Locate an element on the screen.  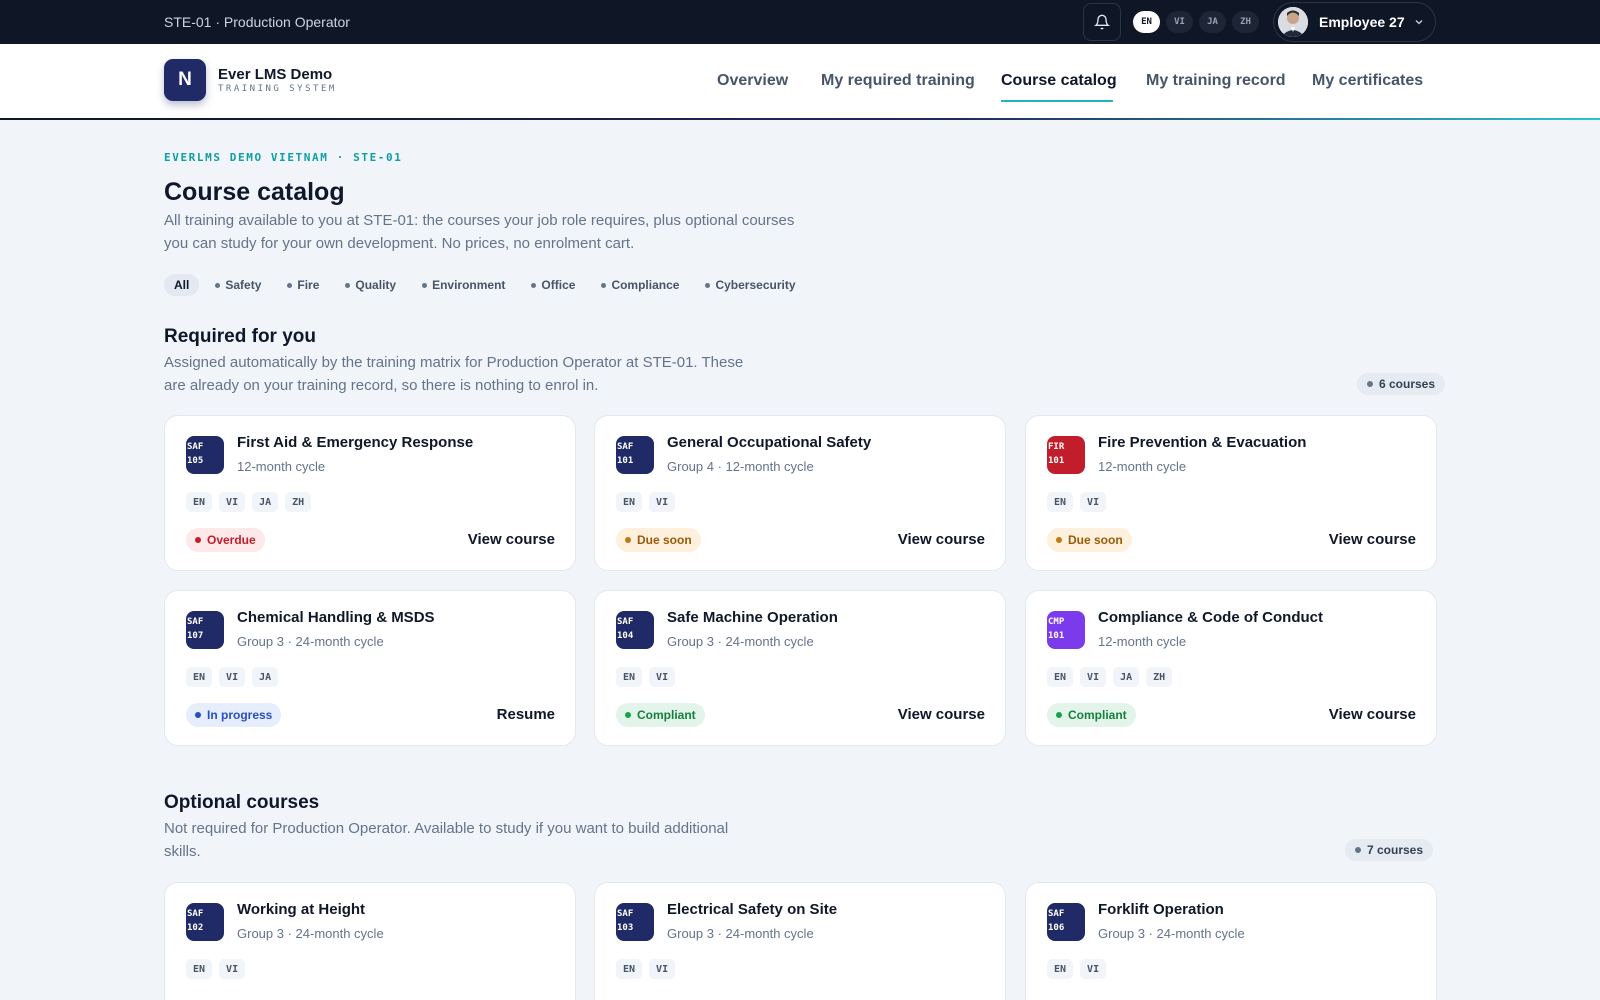
filter-safety: Safety is located at coordinates (238, 285).